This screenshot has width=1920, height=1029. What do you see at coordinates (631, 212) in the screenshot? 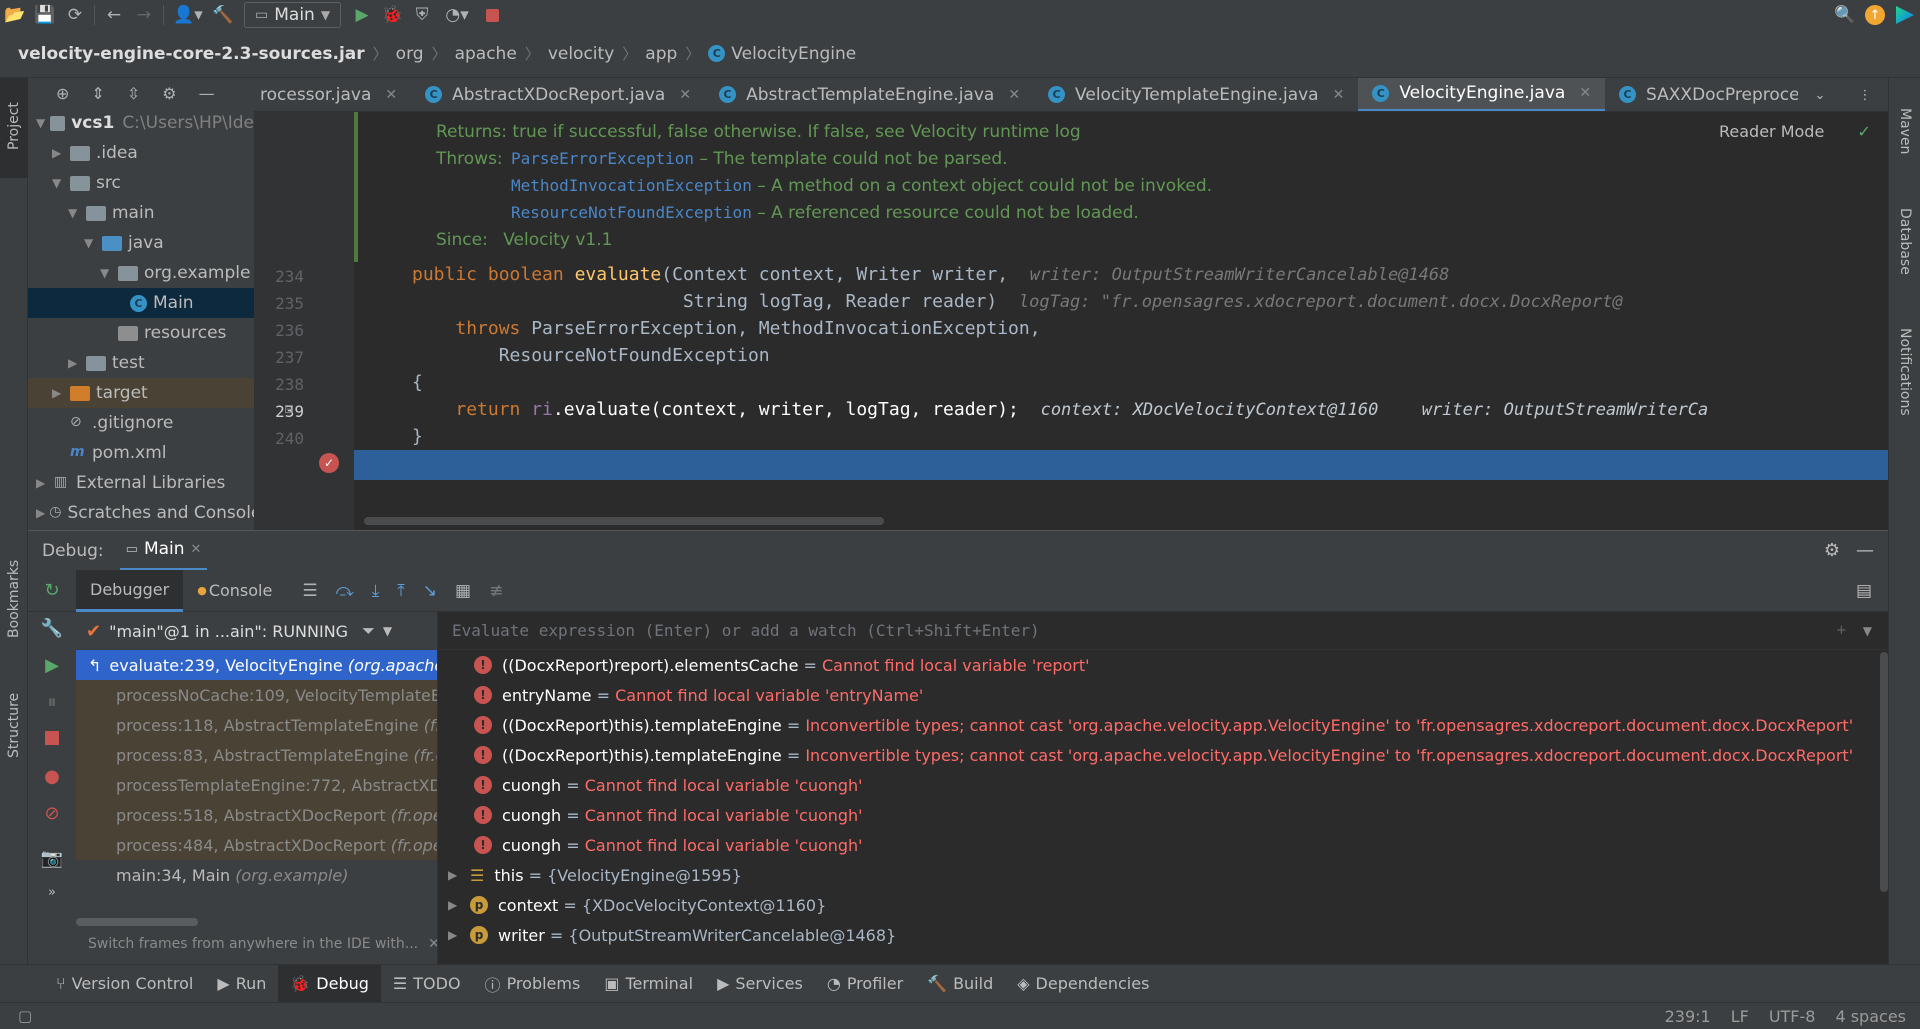
I see `doc-exception-link: ResourceNotFoundException` at bounding box center [631, 212].